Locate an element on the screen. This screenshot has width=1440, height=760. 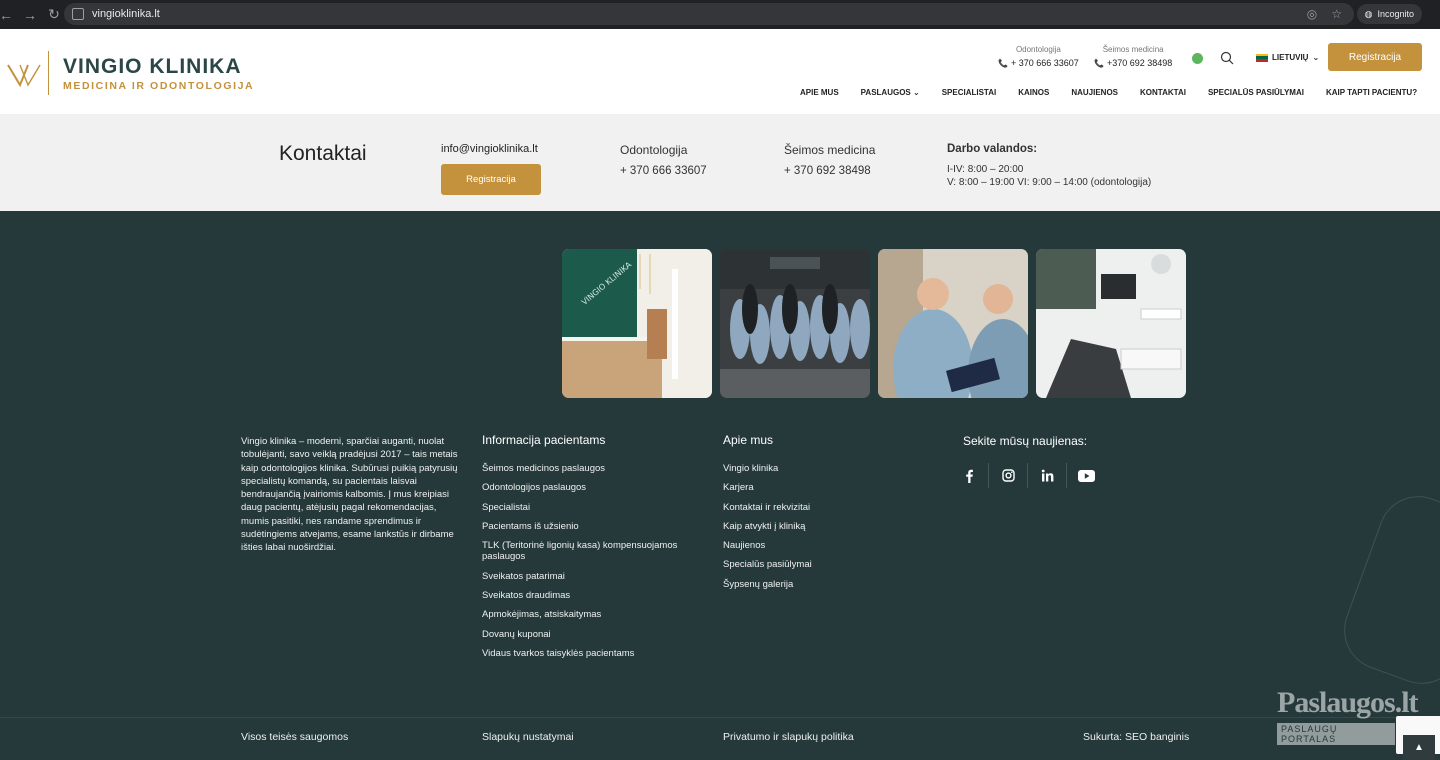
footer-link: Karjera is located at coordinates (823, 487).